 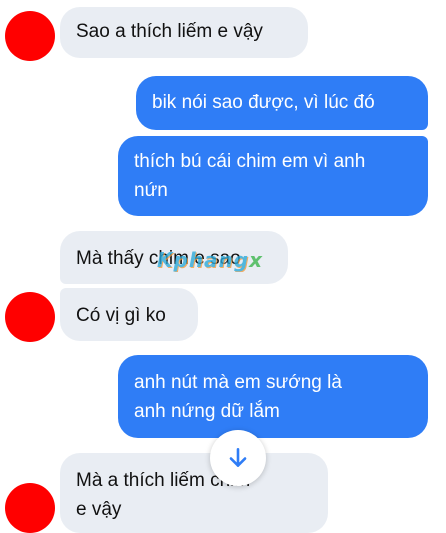 I want to click on message-text-line: nứn, so click(x=151, y=190).